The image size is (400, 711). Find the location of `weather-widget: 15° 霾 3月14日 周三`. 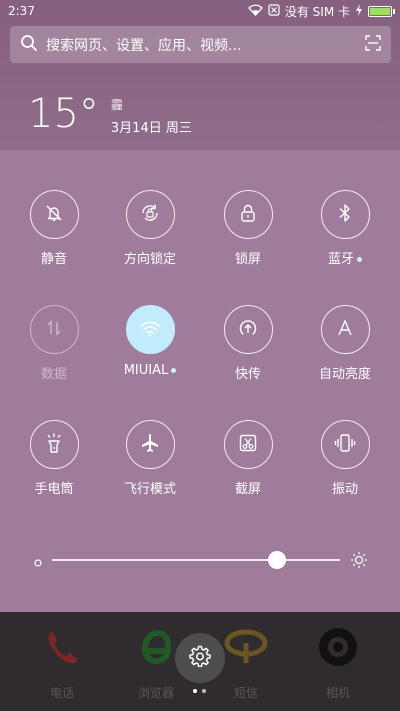

weather-widget: 15° 霾 3月14日 周三 is located at coordinates (110, 114).